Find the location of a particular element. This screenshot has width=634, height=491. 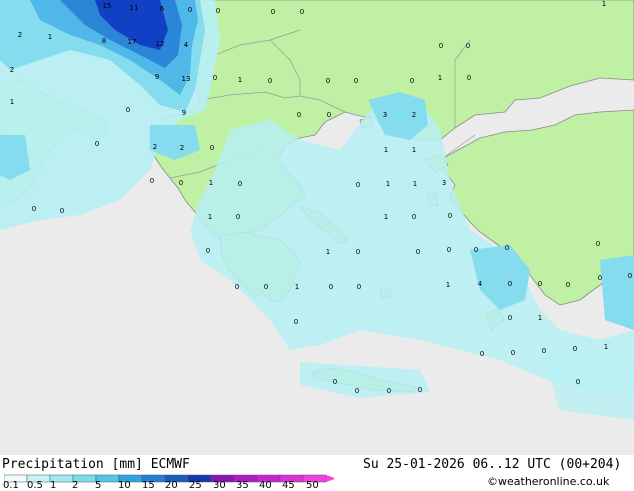

legend-tick-label: 5 is located at coordinates (98, 485).